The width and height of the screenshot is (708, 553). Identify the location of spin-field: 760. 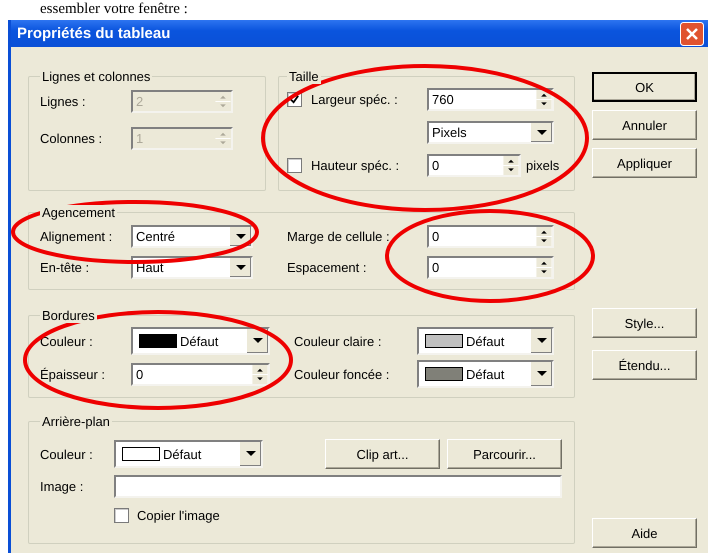
(490, 99).